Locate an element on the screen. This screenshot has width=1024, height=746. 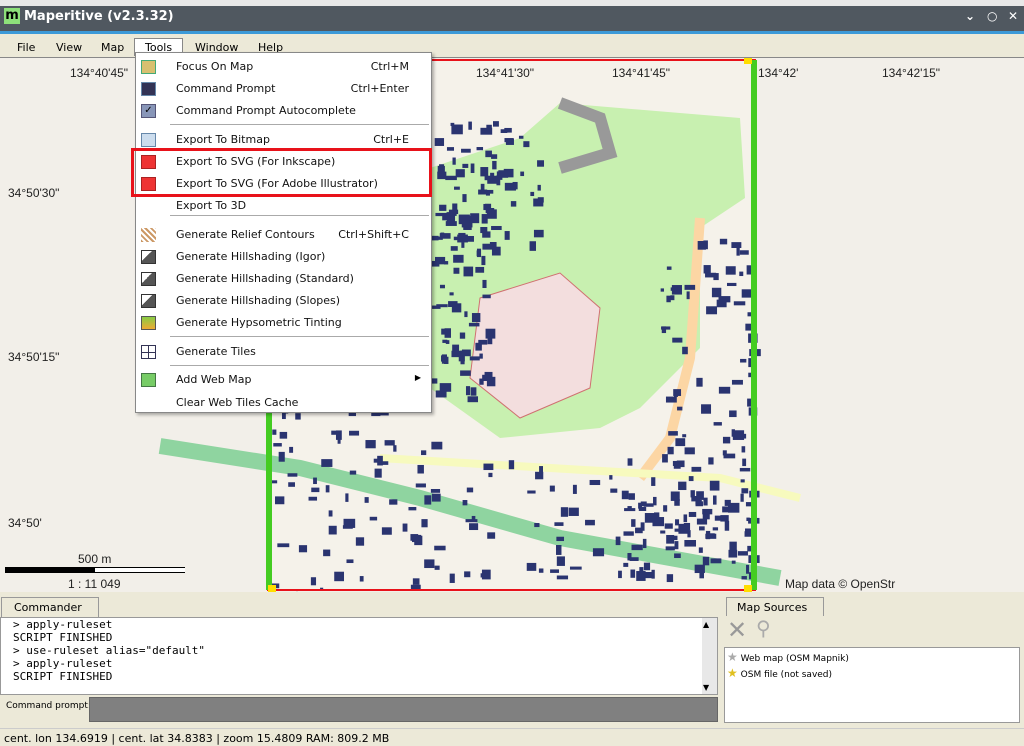
menu-item-shortcut: Ctrl+Shift+C is located at coordinates (373, 234).